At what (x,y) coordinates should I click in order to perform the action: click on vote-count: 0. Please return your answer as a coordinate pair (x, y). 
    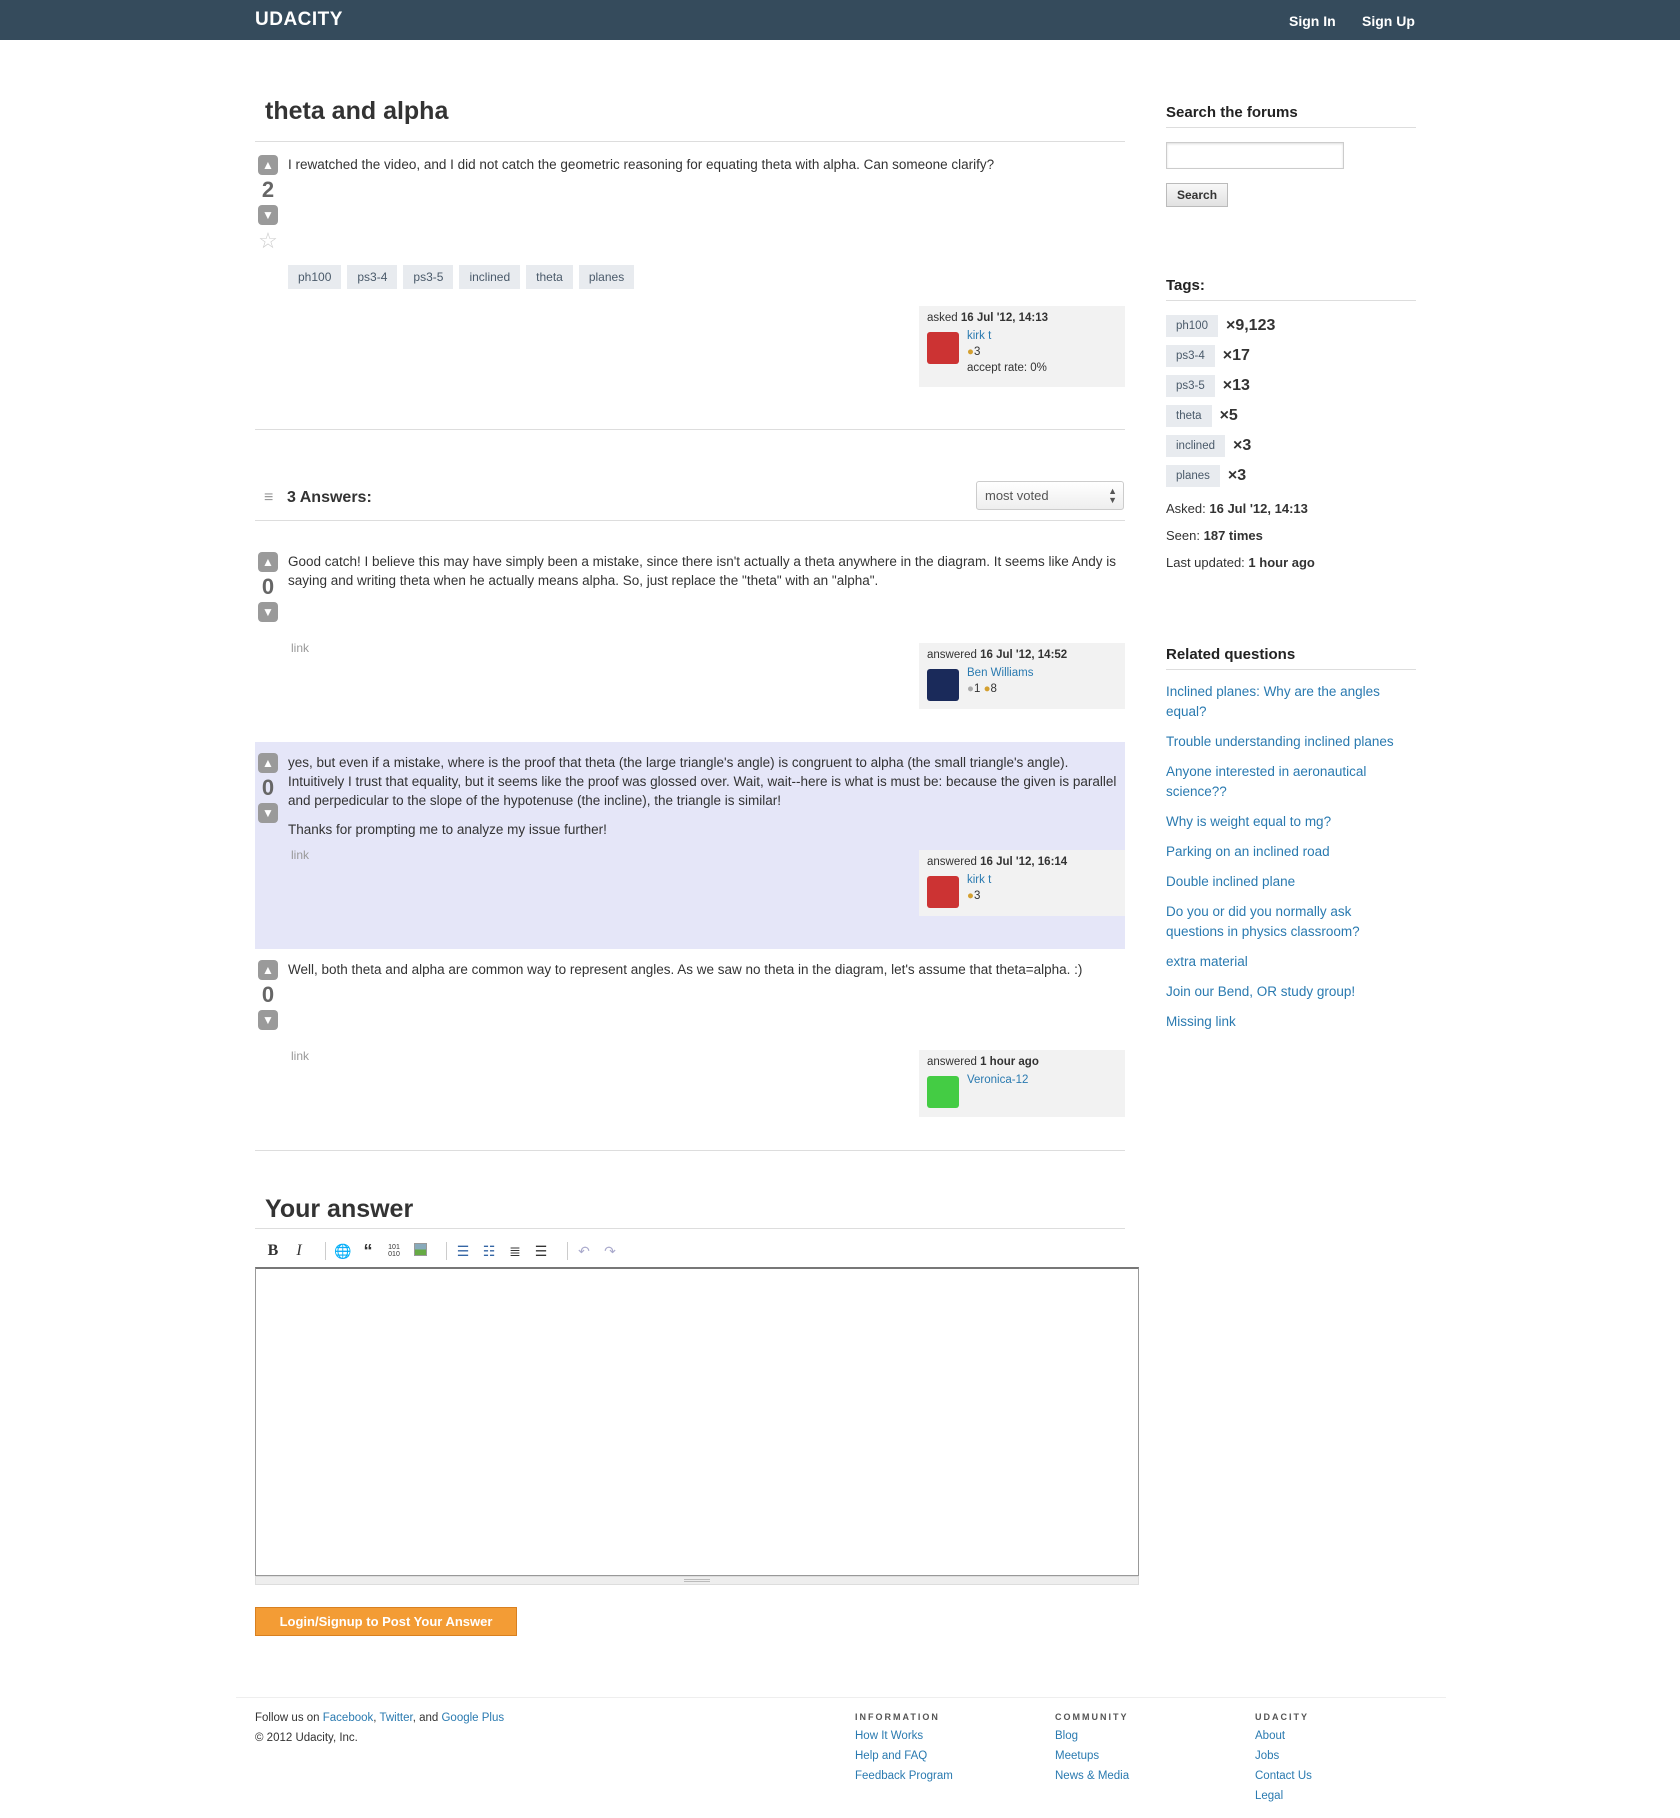
    Looking at the image, I should click on (268, 586).